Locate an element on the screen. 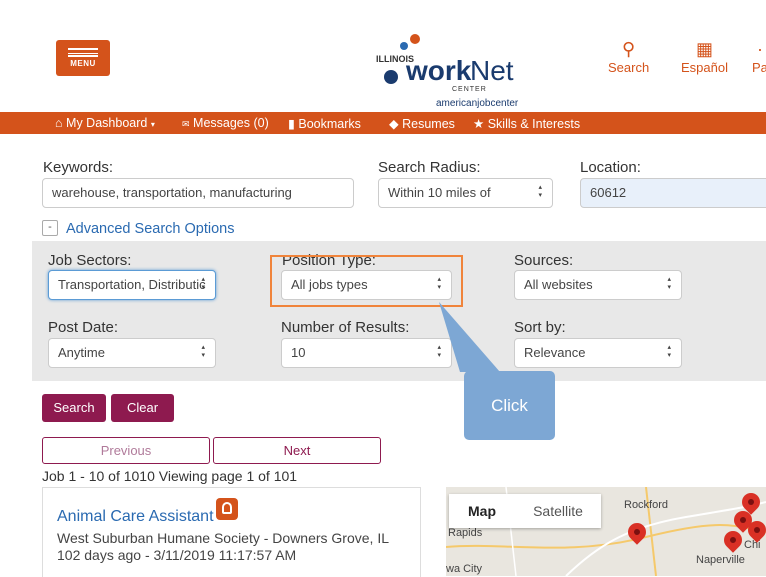  menu-label: MENU is located at coordinates (83, 63).